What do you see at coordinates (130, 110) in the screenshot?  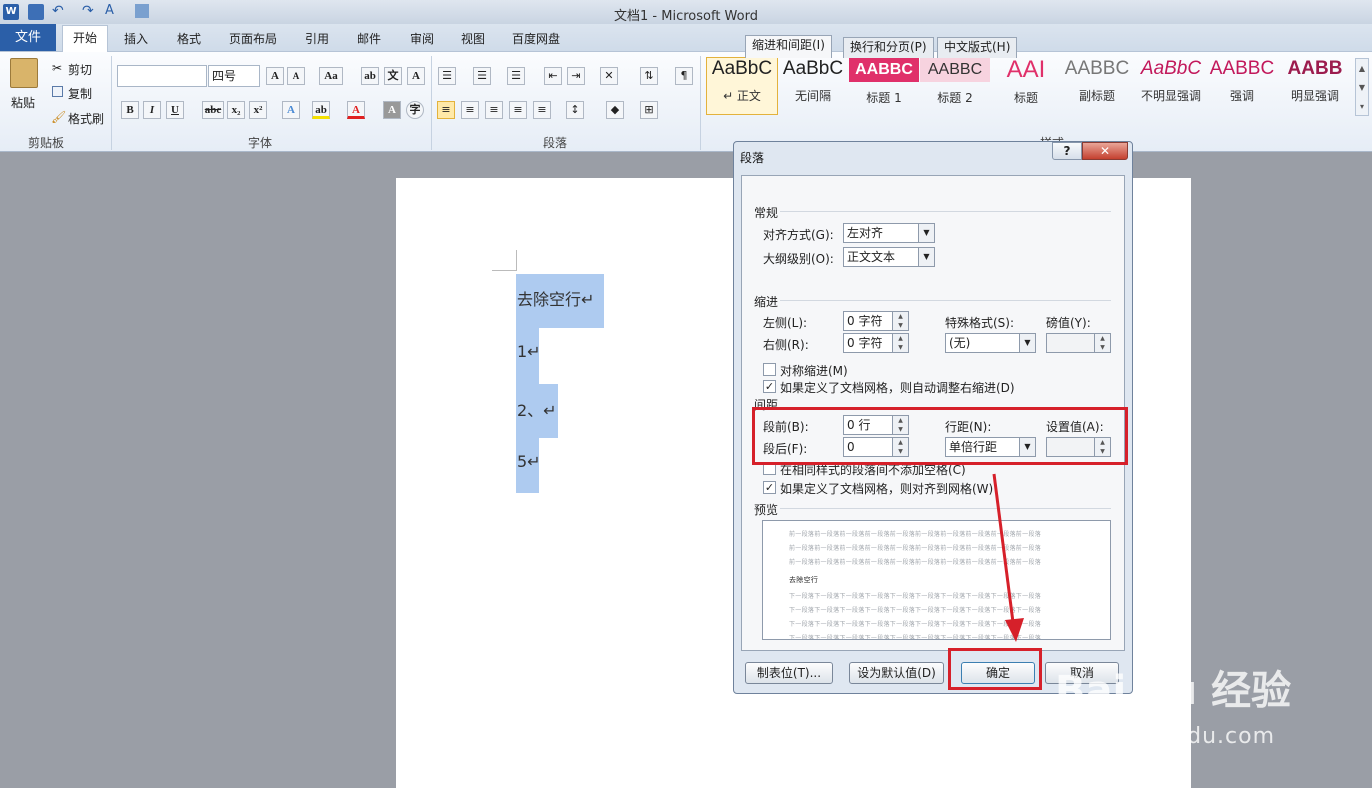 I see `bold-icon: B` at bounding box center [130, 110].